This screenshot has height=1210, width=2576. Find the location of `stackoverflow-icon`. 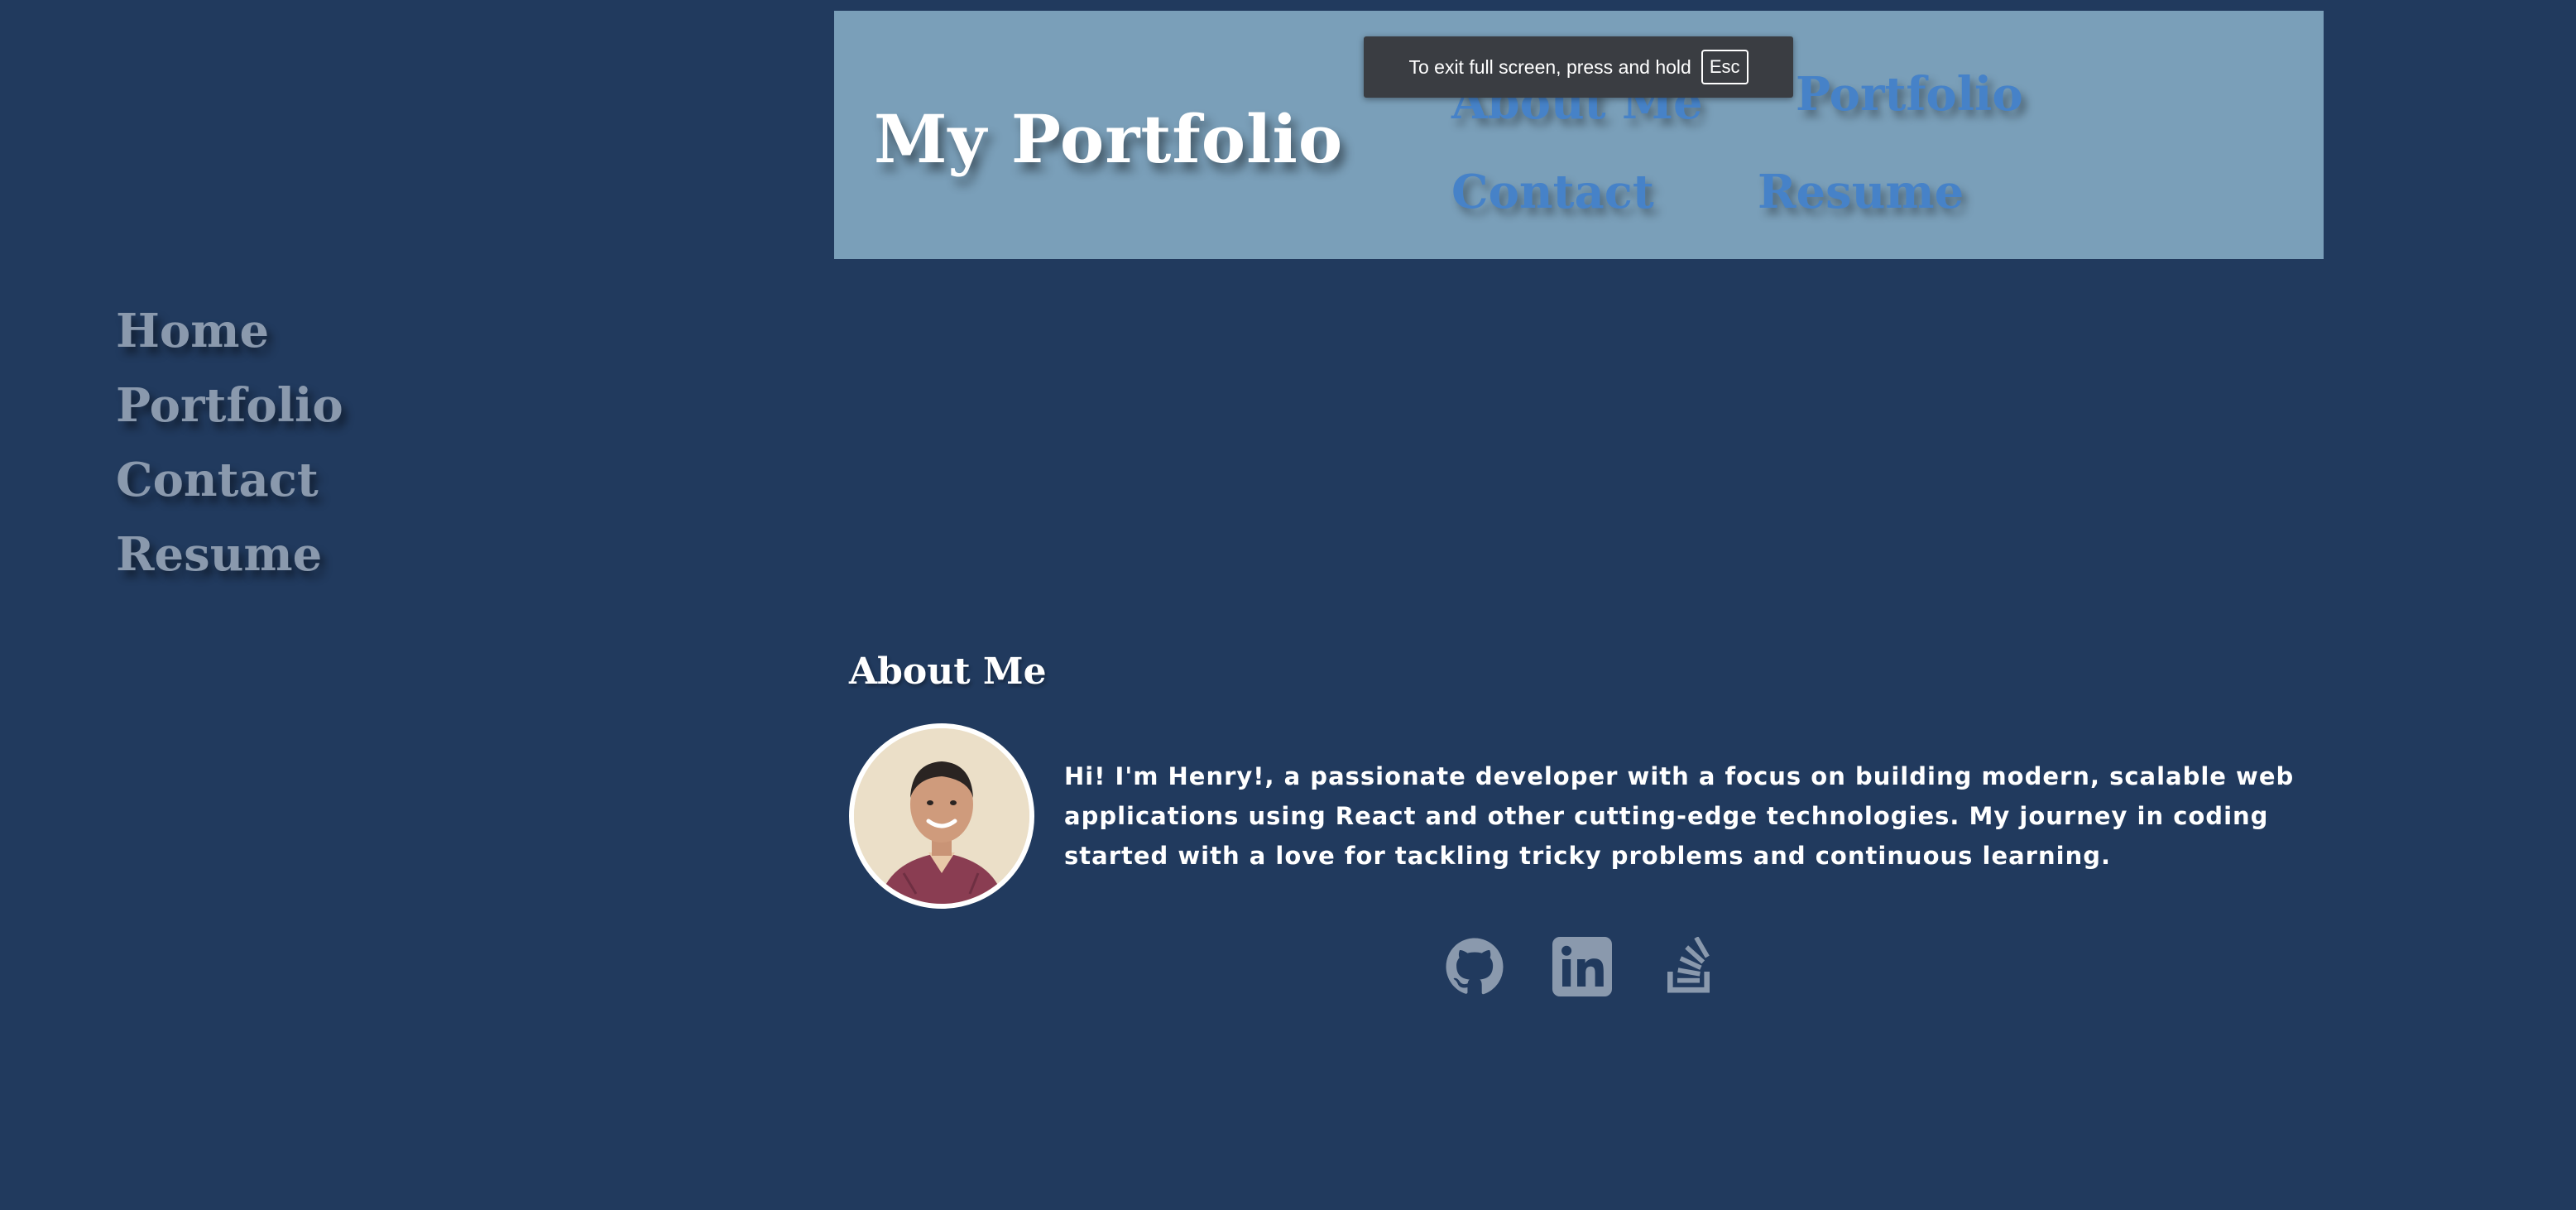

stackoverflow-icon is located at coordinates (1690, 966).